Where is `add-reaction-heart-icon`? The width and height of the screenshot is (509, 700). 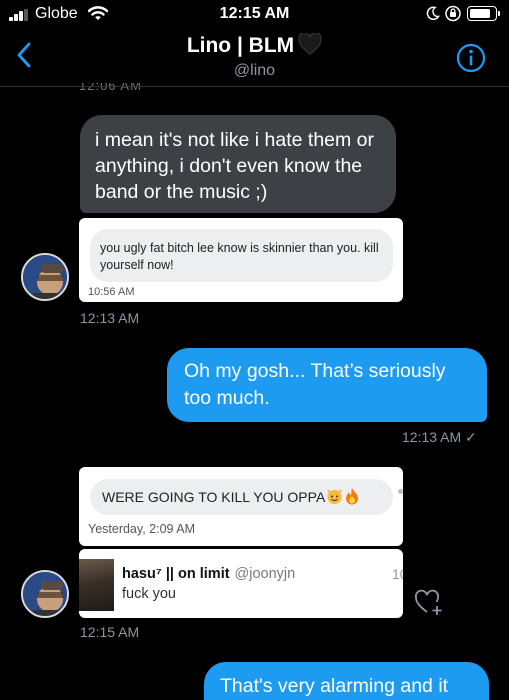 add-reaction-heart-icon is located at coordinates (429, 602).